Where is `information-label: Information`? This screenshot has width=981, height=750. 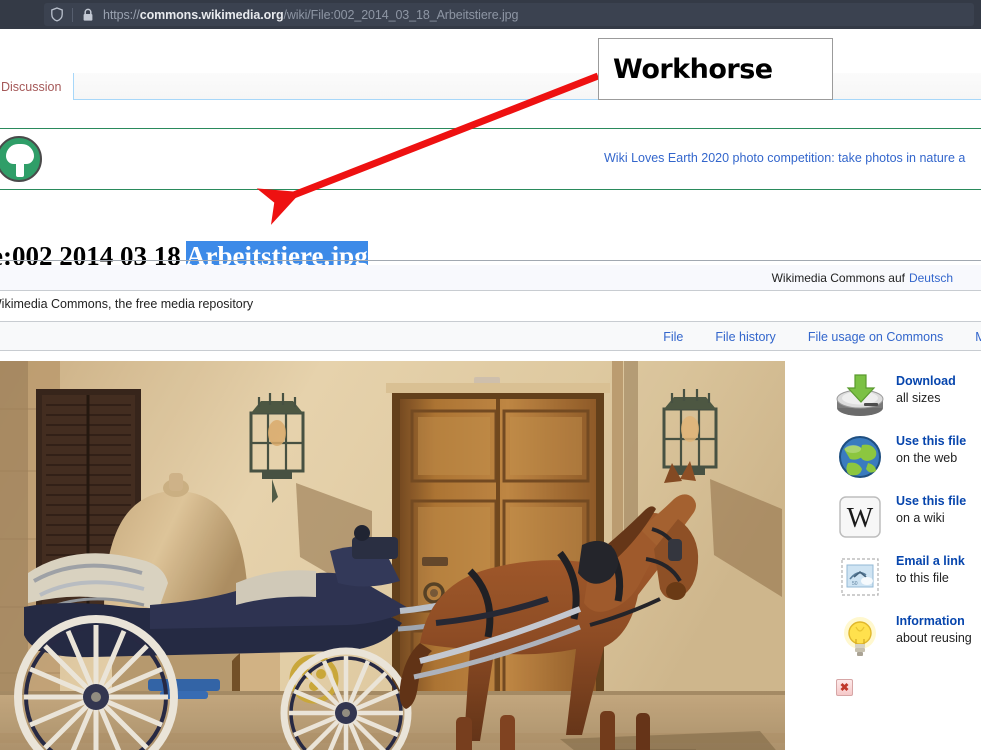 information-label: Information is located at coordinates (938, 621).